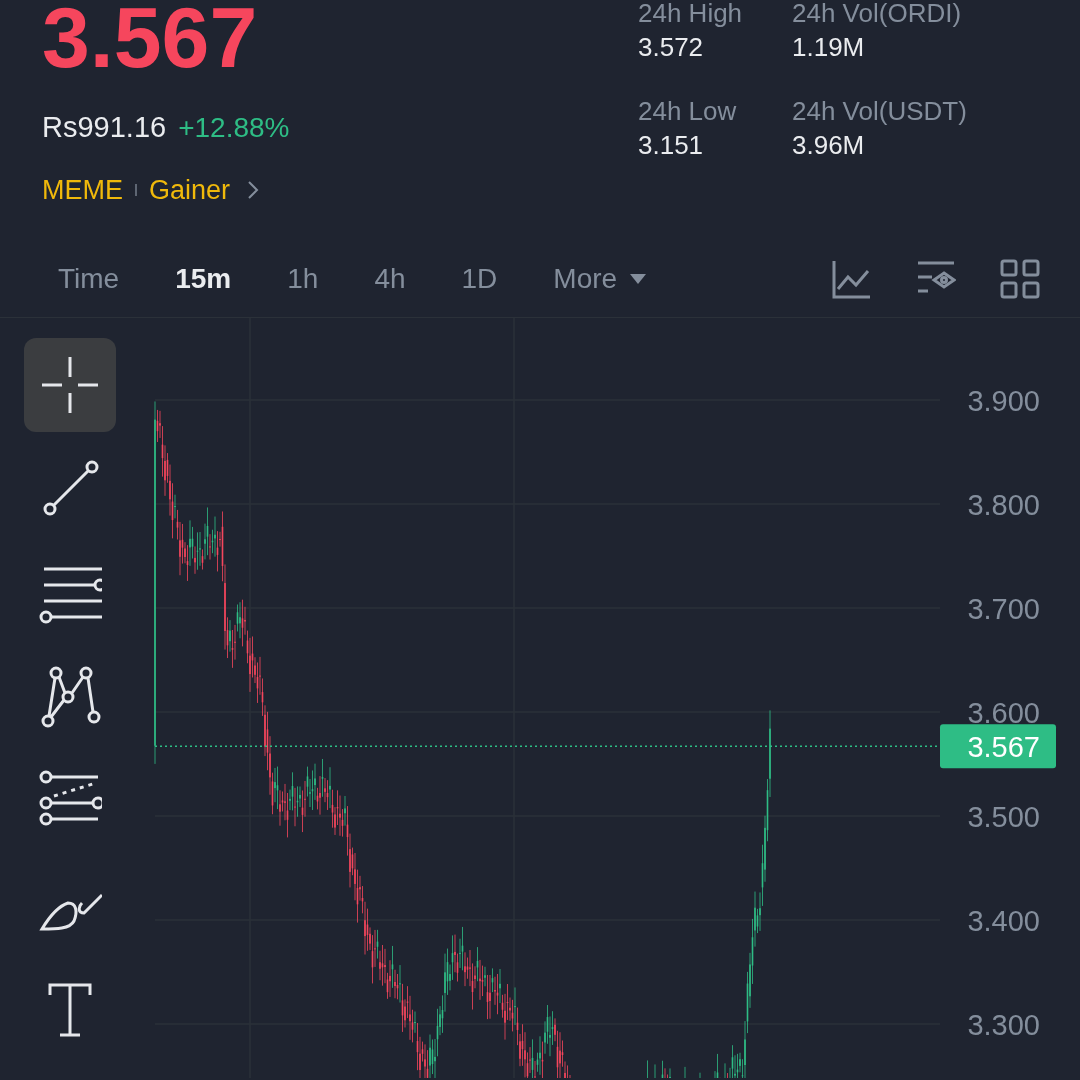 The height and width of the screenshot is (1080, 1080). I want to click on stat-label: 24h Vol(ORDI), so click(877, 15).